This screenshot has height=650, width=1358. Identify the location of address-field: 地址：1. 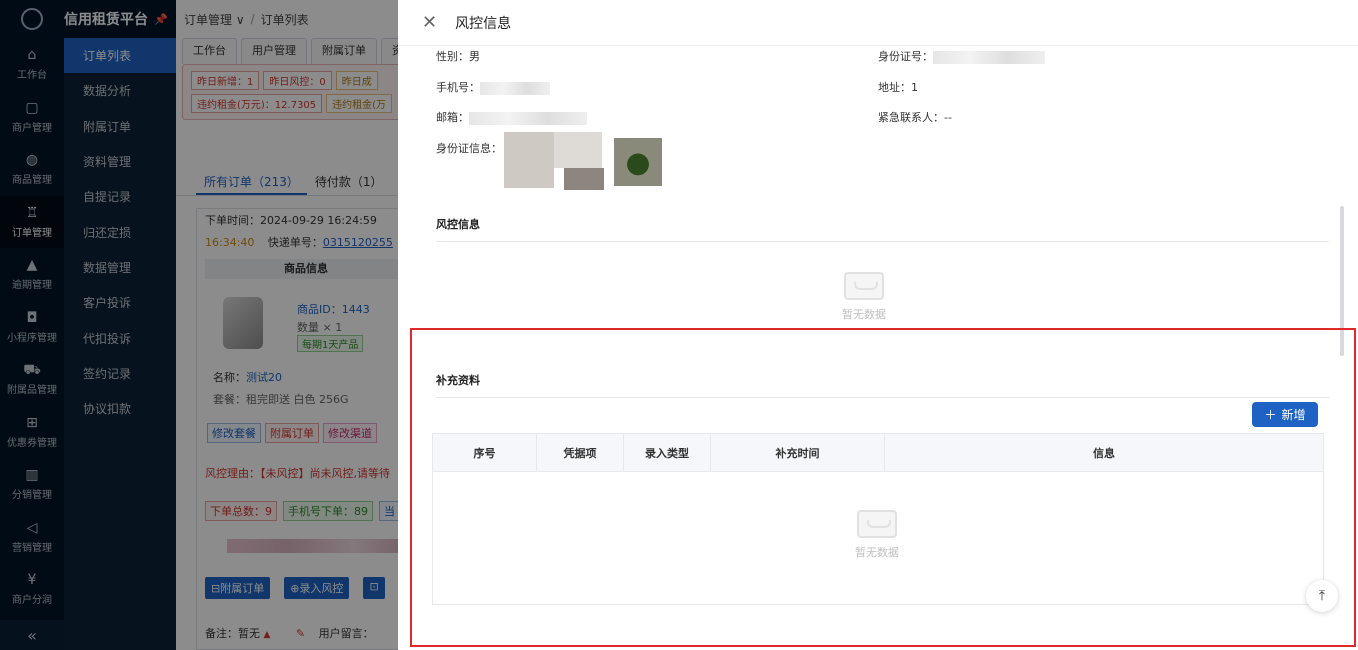
(898, 87).